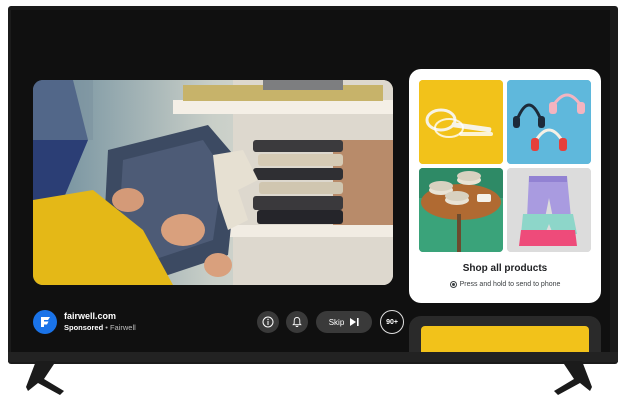 The image size is (618, 395). Describe the element at coordinates (45, 322) in the screenshot. I see `fairwell-logo-icon` at that location.